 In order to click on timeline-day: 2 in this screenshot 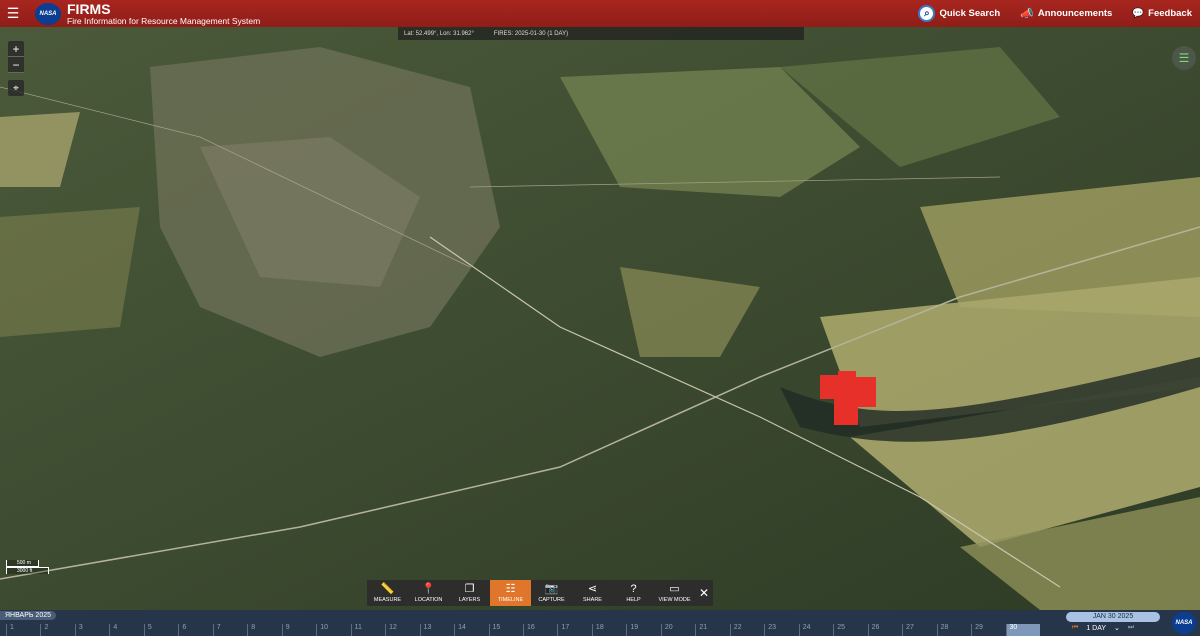, I will do `click(57, 630)`.